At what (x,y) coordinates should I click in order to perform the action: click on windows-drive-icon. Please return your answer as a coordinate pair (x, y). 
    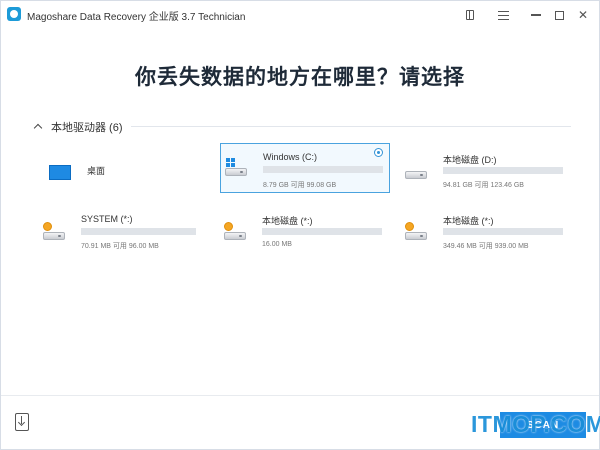
    Looking at the image, I should click on (236, 167).